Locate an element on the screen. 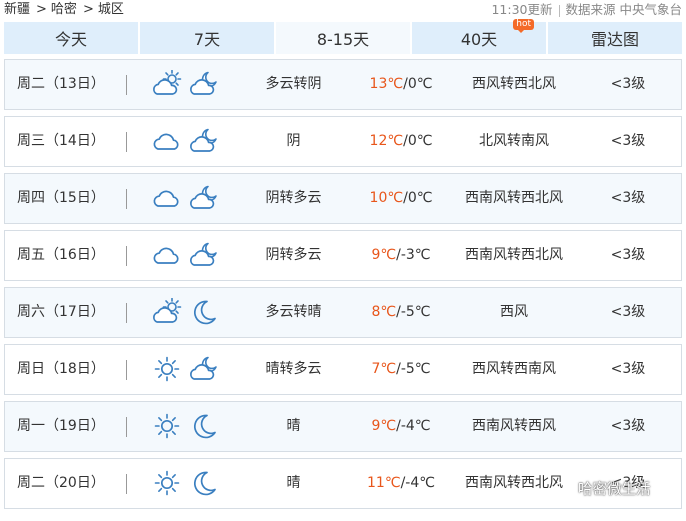 This screenshot has height=521, width=686. forecast-row: 周四（15日） 阴转多云 10℃/0℃ 西南风转西北风 <3级 is located at coordinates (343, 198).